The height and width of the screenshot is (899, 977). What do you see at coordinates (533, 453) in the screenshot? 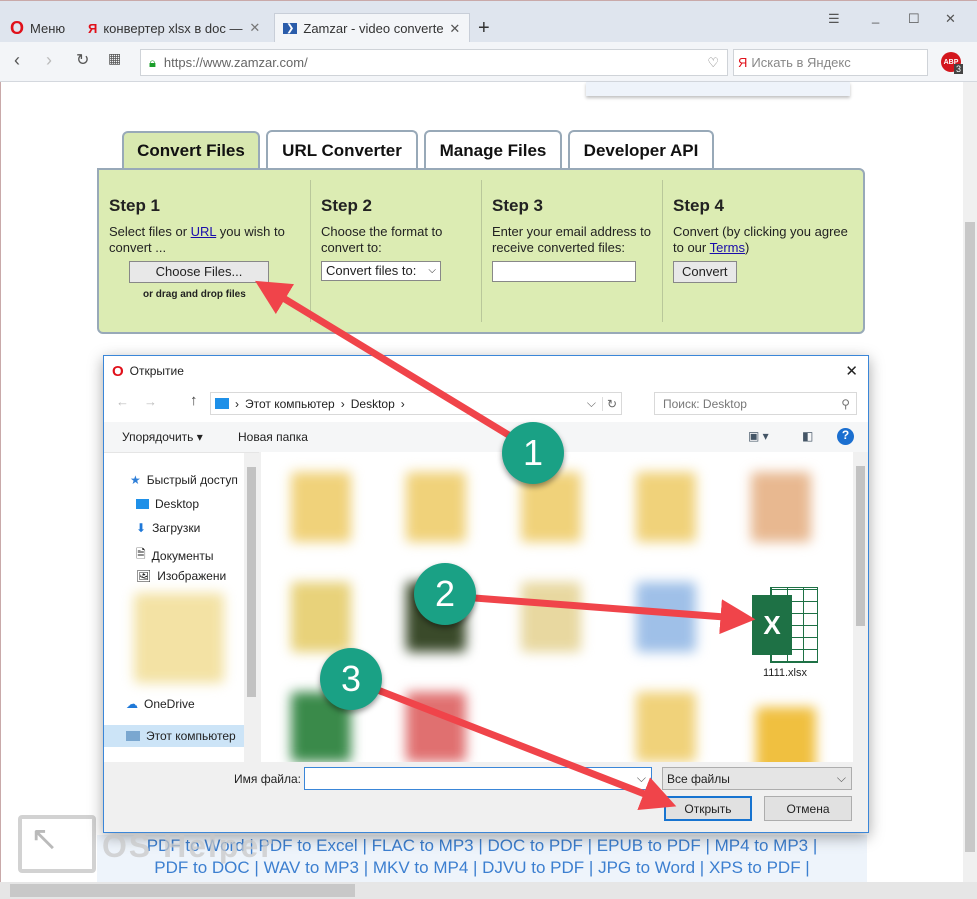
I see `step-badge-1: 1` at bounding box center [533, 453].